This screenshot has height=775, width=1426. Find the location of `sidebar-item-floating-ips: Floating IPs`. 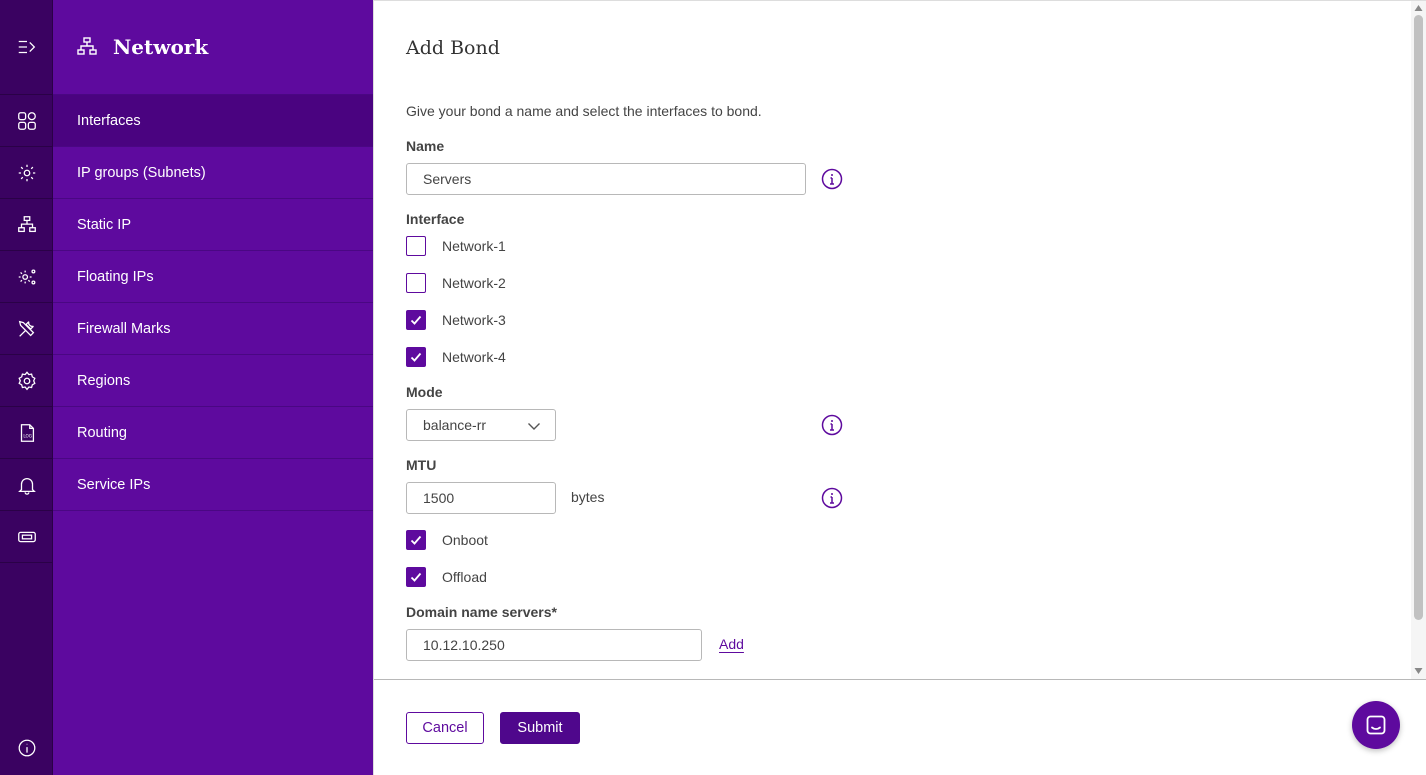

sidebar-item-floating-ips: Floating IPs is located at coordinates (213, 277).